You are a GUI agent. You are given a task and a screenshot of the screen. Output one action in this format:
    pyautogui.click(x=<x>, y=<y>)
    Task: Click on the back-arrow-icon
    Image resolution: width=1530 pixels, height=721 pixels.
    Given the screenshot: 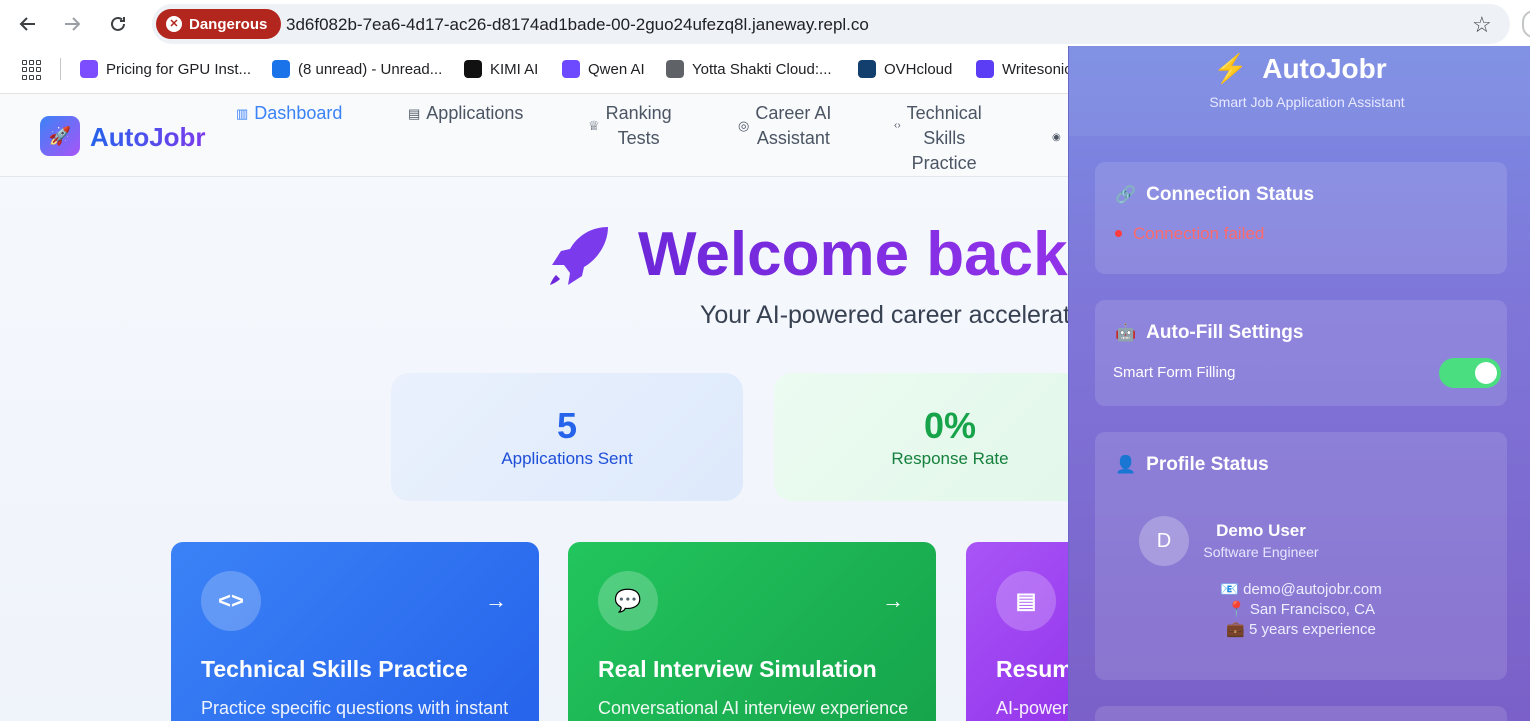 What is the action you would take?
    pyautogui.click(x=27, y=24)
    